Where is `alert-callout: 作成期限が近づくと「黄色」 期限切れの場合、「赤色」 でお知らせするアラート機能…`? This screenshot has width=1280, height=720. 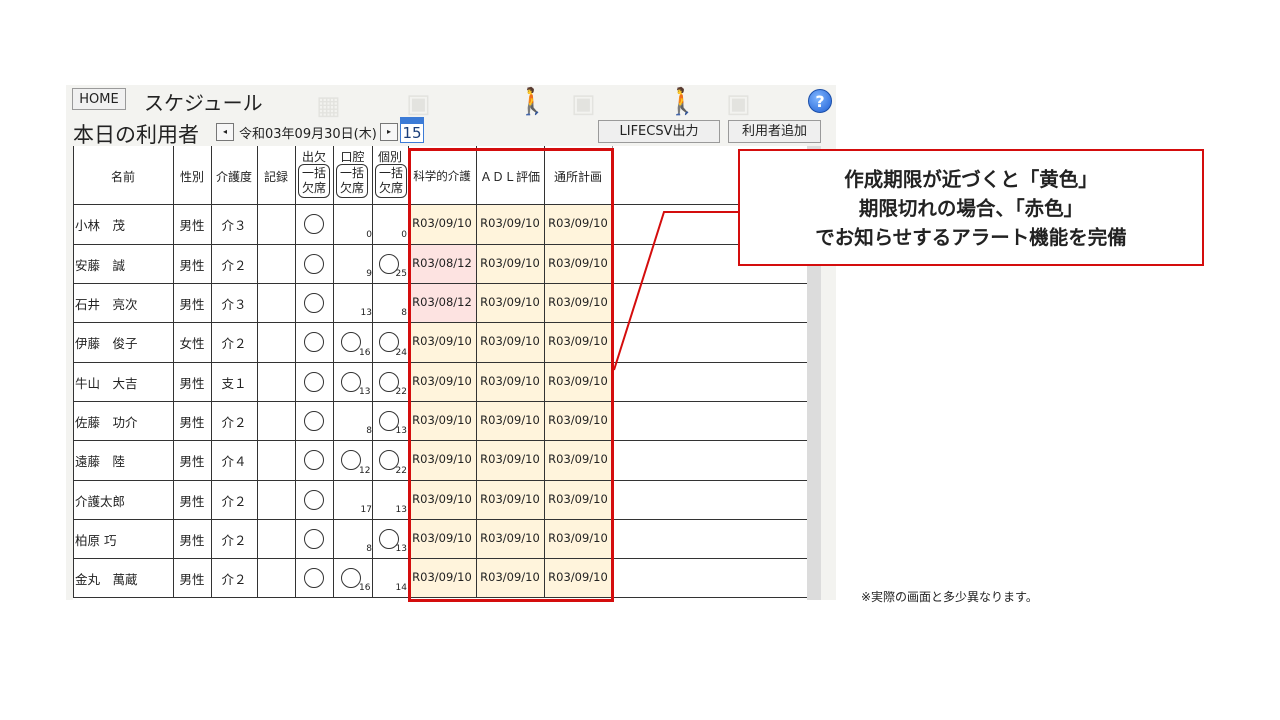 alert-callout: 作成期限が近づくと「黄色」 期限切れの場合、「赤色」 でお知らせするアラート機能… is located at coordinates (971, 207).